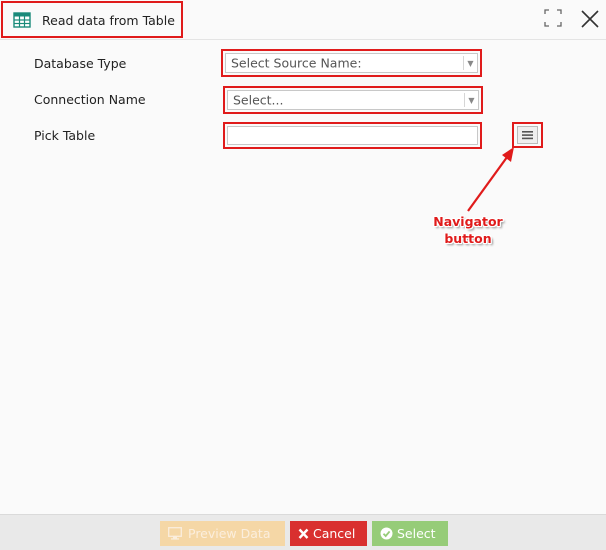 Image resolution: width=606 pixels, height=550 pixels. I want to click on table-icon, so click(22, 20).